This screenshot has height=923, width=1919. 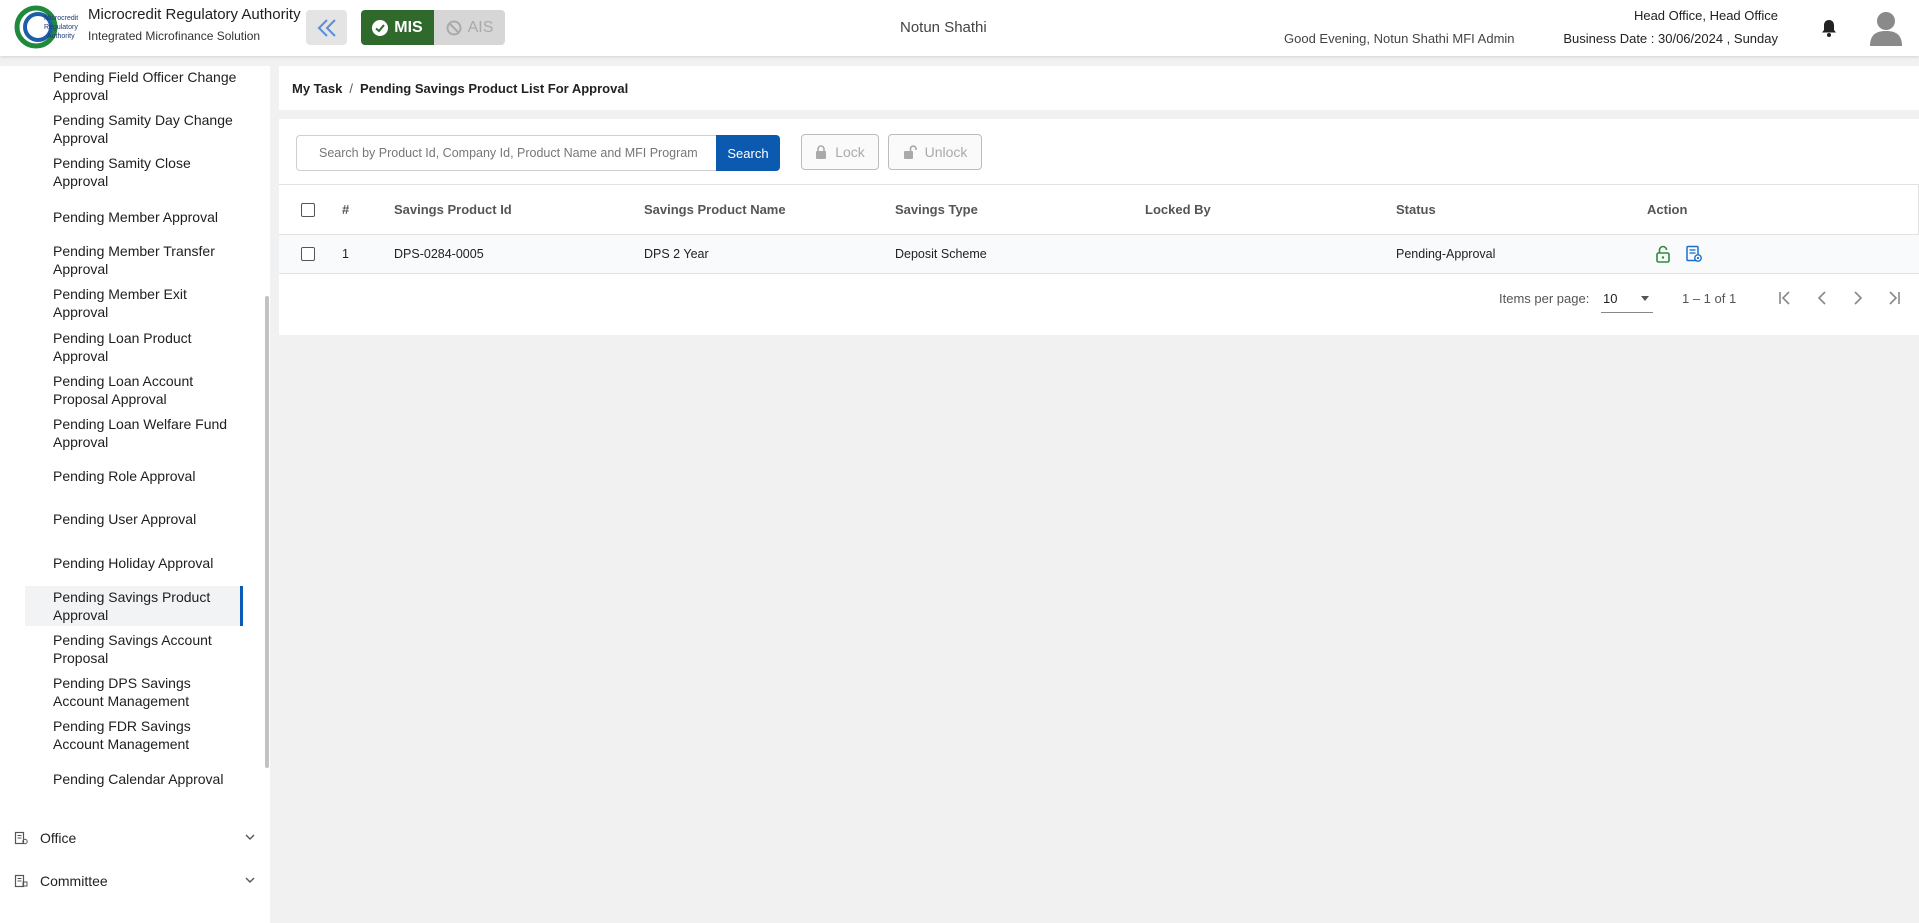 What do you see at coordinates (134, 86) in the screenshot?
I see `sidebar-item-field-officer-change: Pending Field Officer Change Approval` at bounding box center [134, 86].